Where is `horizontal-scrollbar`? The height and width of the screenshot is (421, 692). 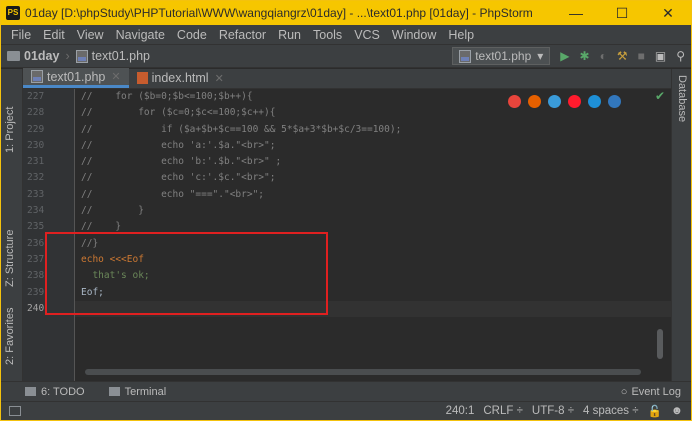 horizontal-scrollbar is located at coordinates (363, 372).